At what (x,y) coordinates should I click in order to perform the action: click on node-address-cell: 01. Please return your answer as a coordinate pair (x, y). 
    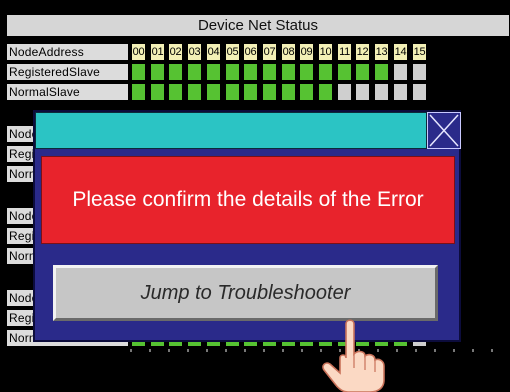
    Looking at the image, I should click on (157, 52).